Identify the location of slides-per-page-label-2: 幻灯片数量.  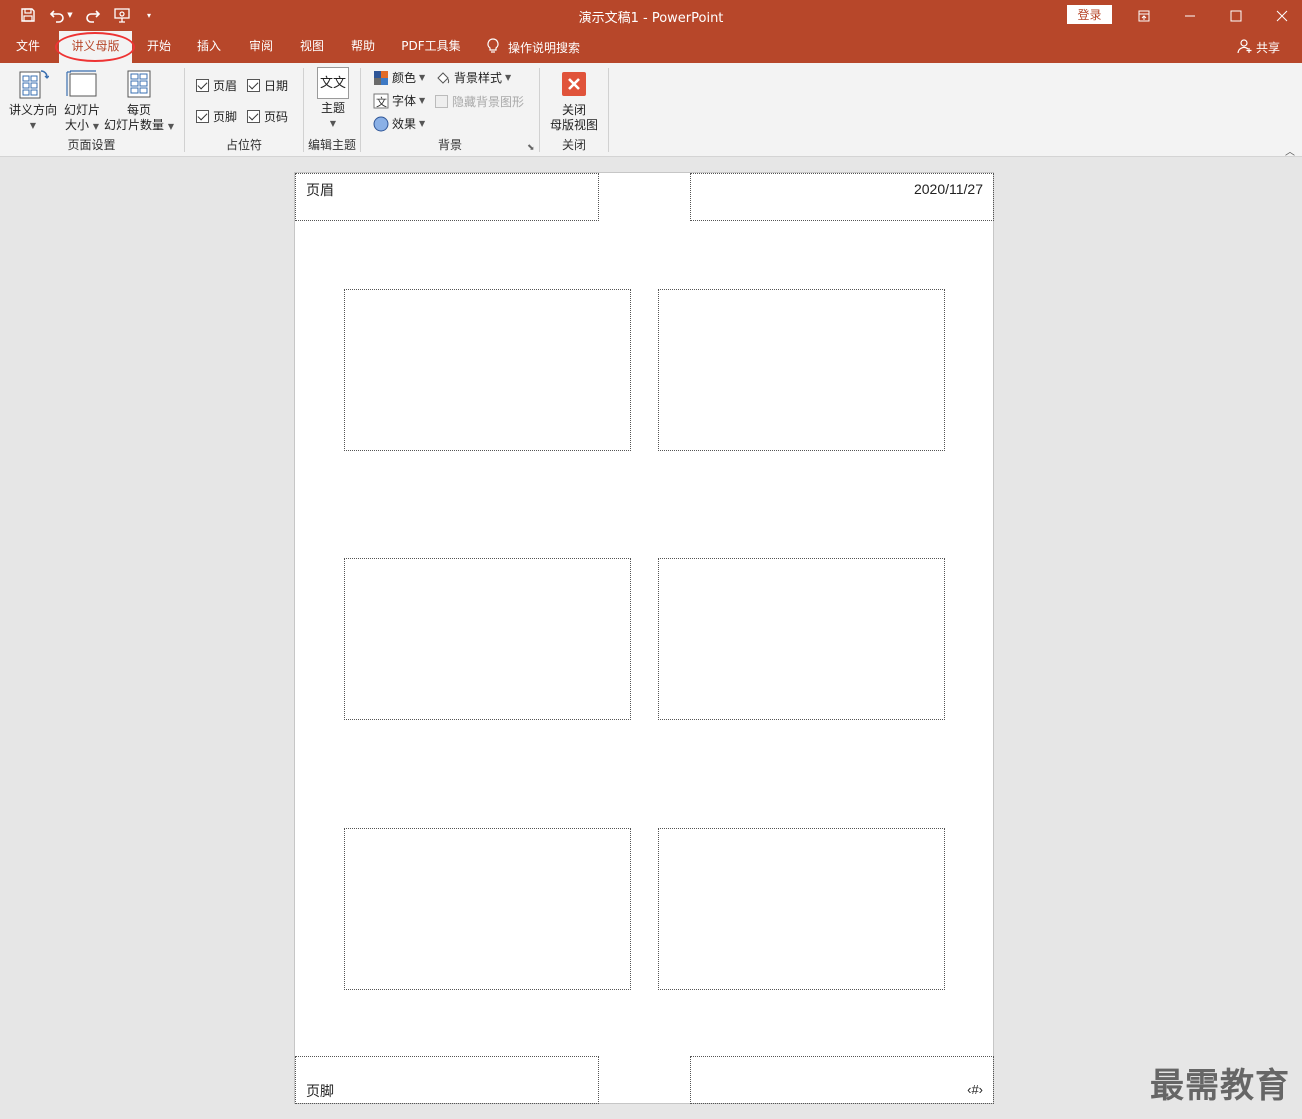
(134, 125).